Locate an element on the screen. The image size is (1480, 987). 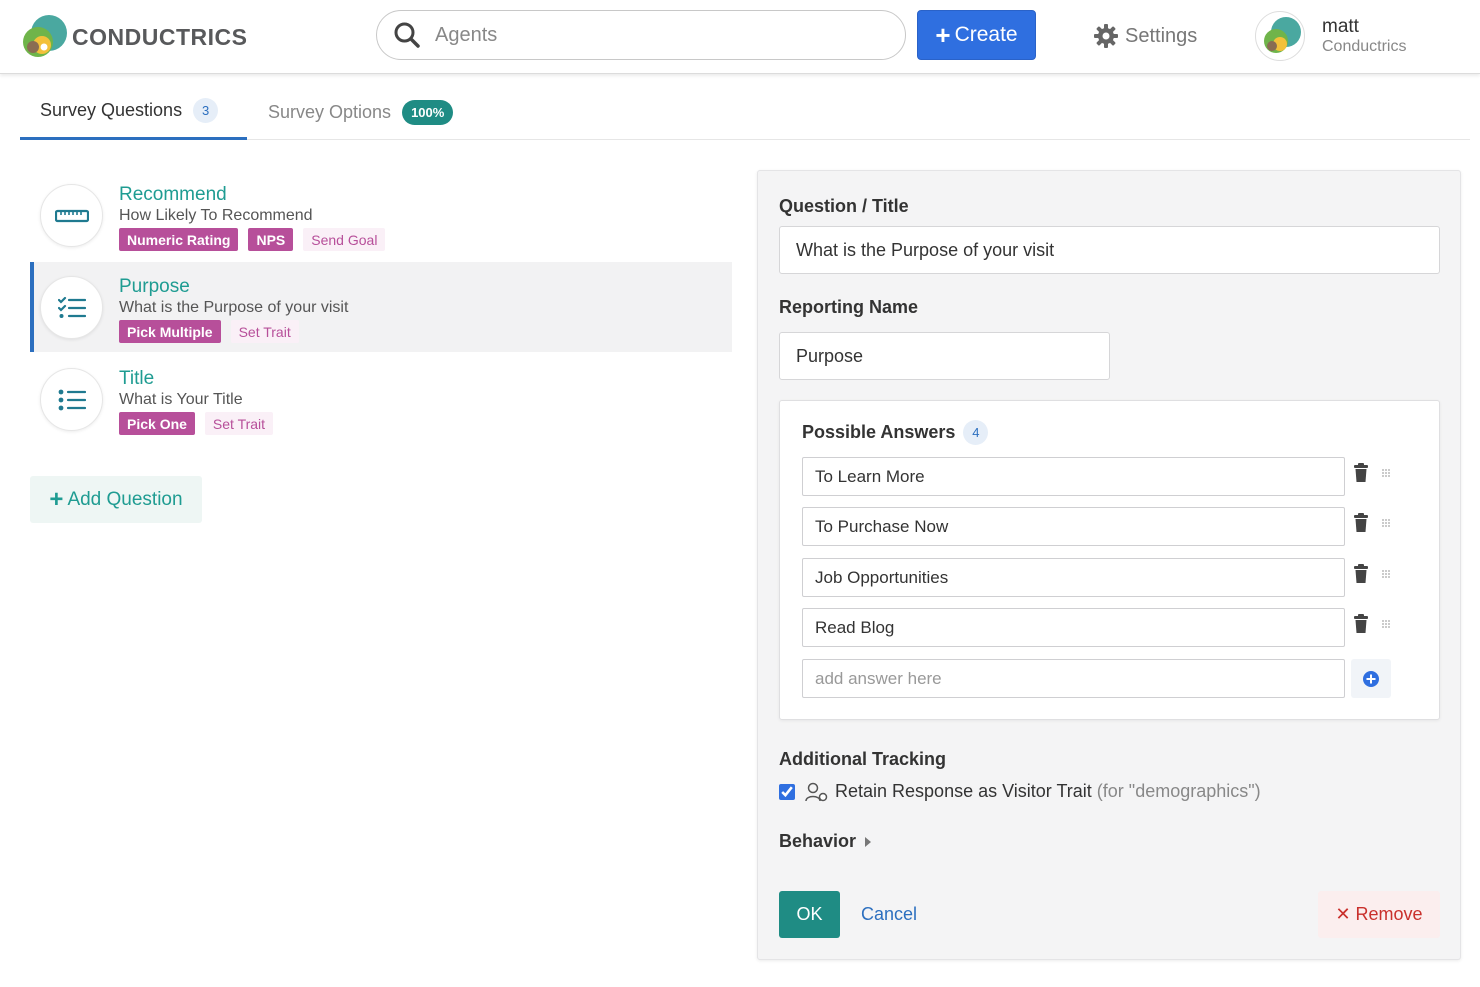
tab-label: Survey Options is located at coordinates (330, 111).